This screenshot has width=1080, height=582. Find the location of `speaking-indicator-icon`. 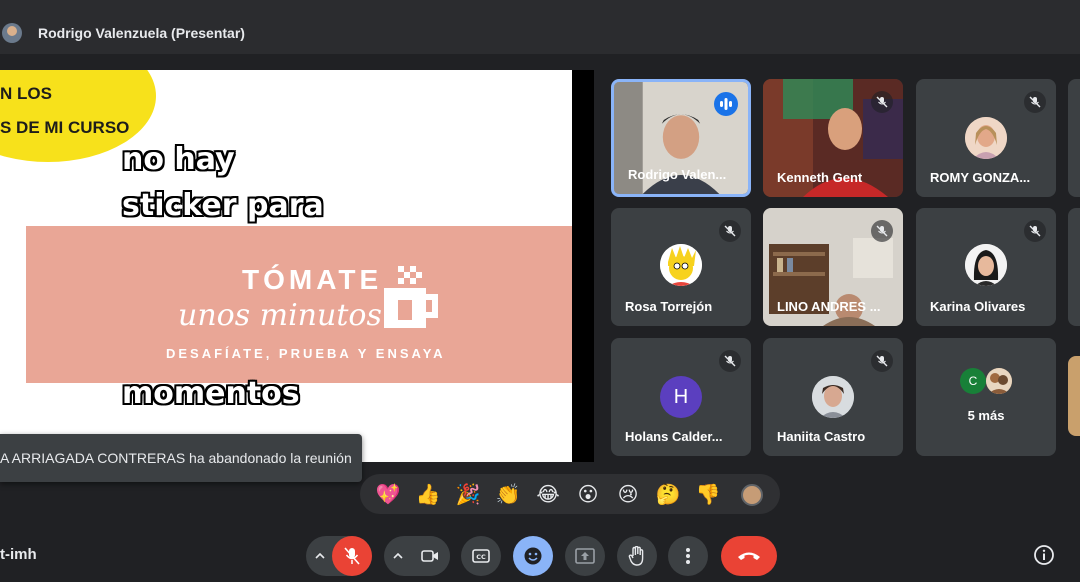

speaking-indicator-icon is located at coordinates (726, 104).